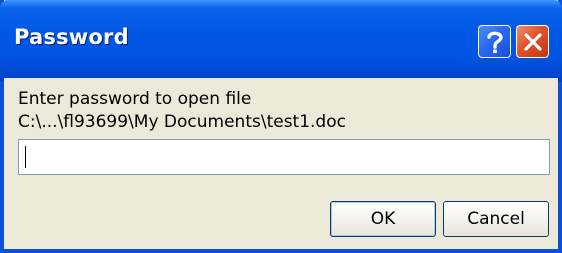 The width and height of the screenshot is (562, 253). I want to click on help-button, so click(494, 41).